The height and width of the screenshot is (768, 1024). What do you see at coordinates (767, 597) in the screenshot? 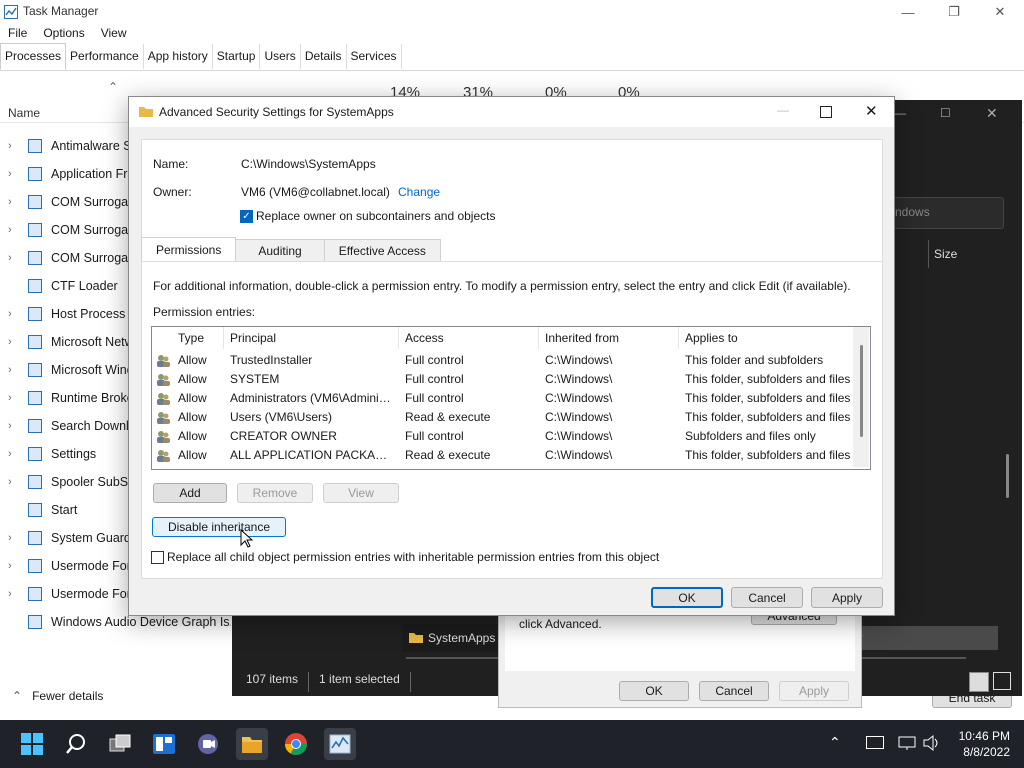
I see `cancel-button: Cancel` at bounding box center [767, 597].